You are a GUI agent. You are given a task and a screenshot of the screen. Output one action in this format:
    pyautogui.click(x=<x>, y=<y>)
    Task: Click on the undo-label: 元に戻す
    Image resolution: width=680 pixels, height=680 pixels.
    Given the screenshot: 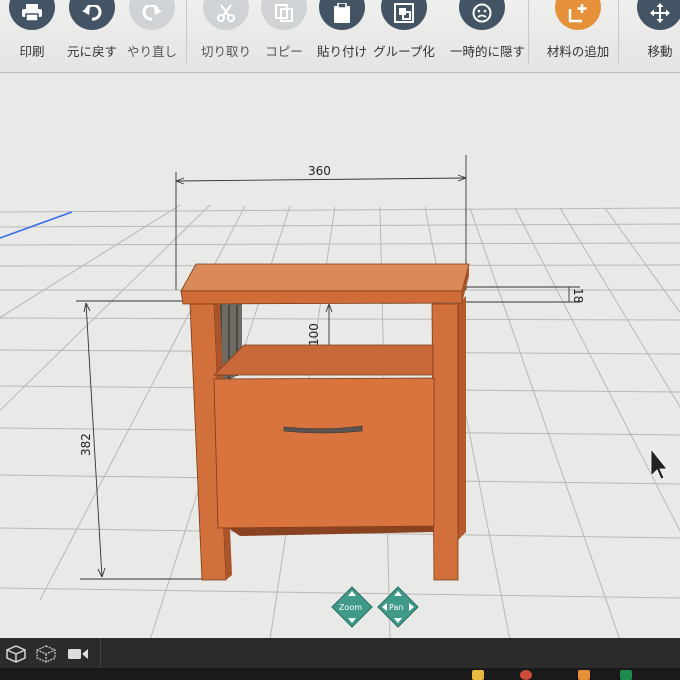 What is the action you would take?
    pyautogui.click(x=91, y=51)
    